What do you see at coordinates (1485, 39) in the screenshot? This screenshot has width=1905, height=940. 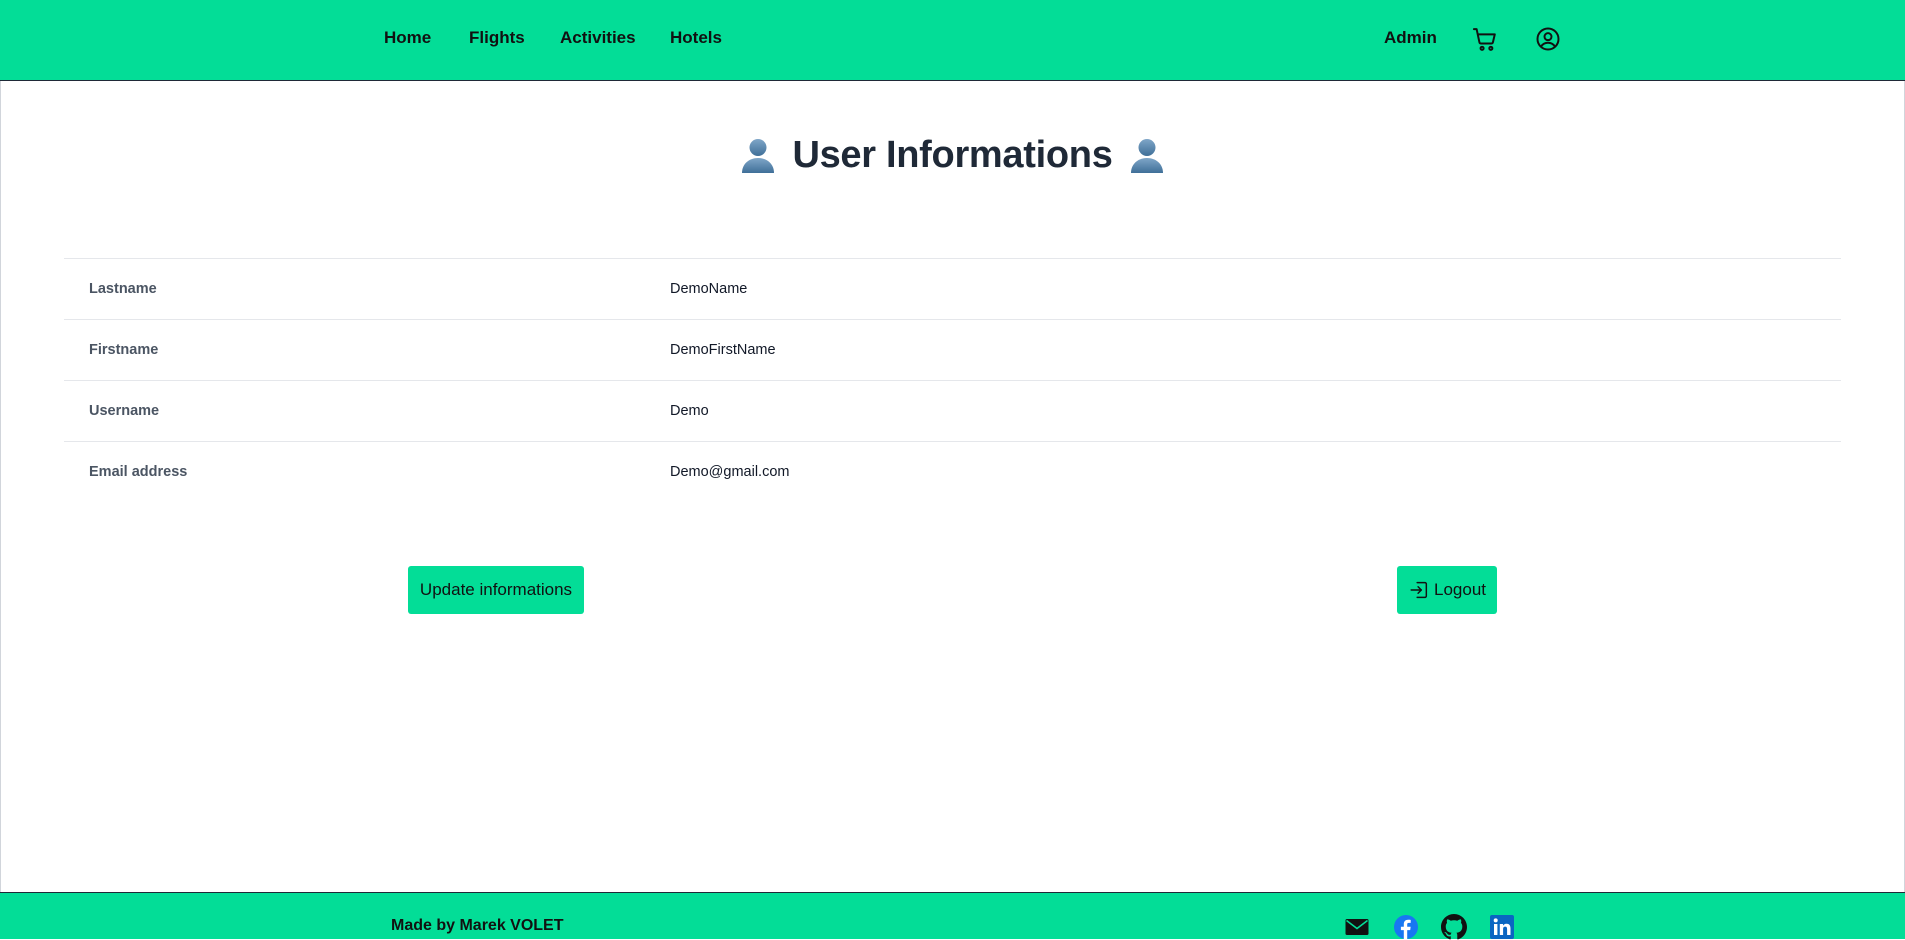 I see `shopping-cart-icon` at bounding box center [1485, 39].